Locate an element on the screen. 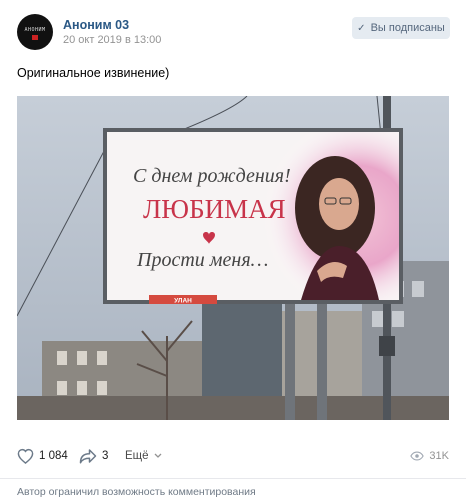 The width and height of the screenshot is (466, 500). check-icon: ✓ is located at coordinates (361, 28).